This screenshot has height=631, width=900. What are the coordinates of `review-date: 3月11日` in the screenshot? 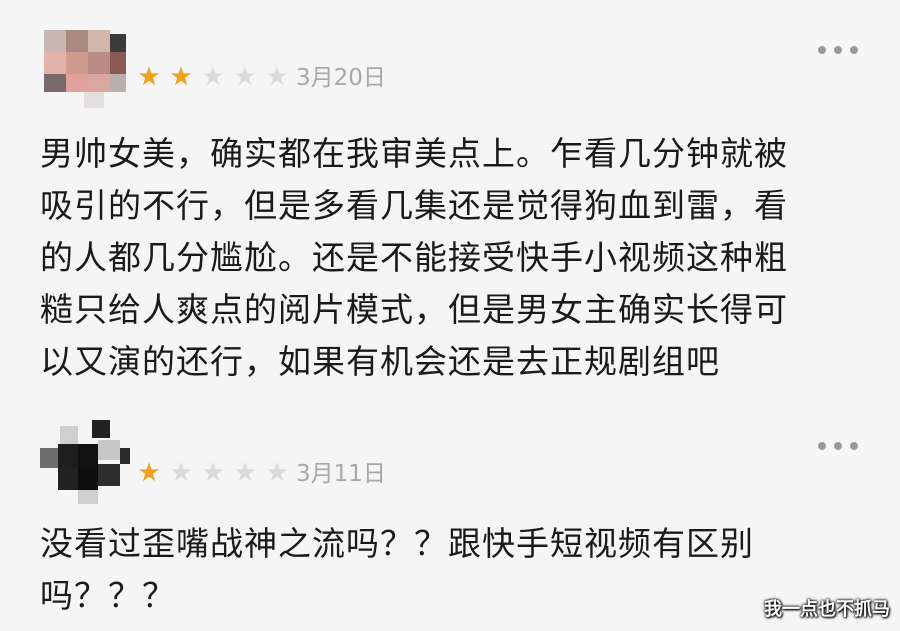 It's located at (341, 474).